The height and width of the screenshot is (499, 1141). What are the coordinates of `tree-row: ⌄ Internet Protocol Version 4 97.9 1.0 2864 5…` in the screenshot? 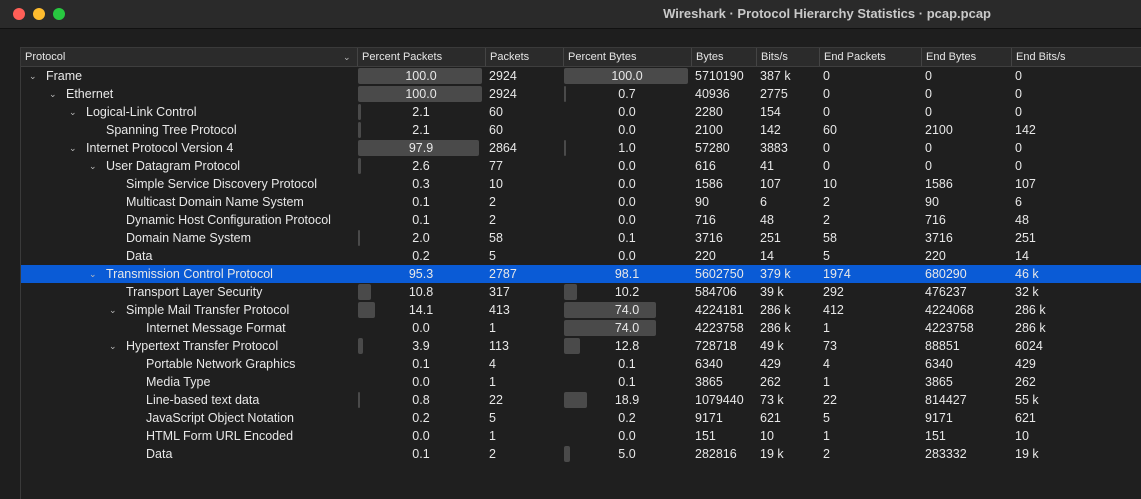 It's located at (581, 148).